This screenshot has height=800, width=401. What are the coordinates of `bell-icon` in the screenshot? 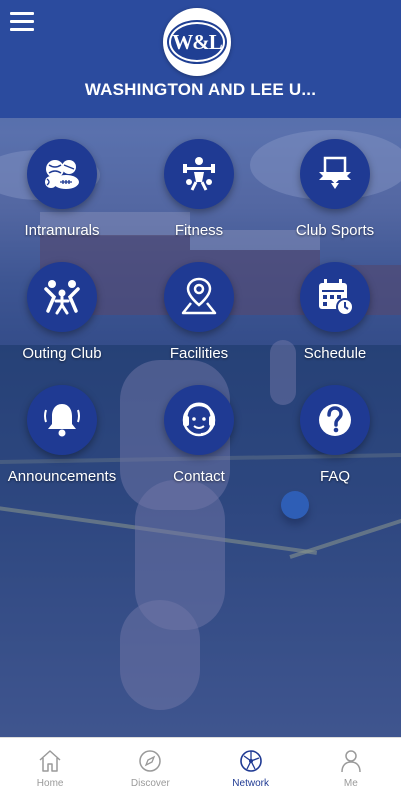 It's located at (62, 420).